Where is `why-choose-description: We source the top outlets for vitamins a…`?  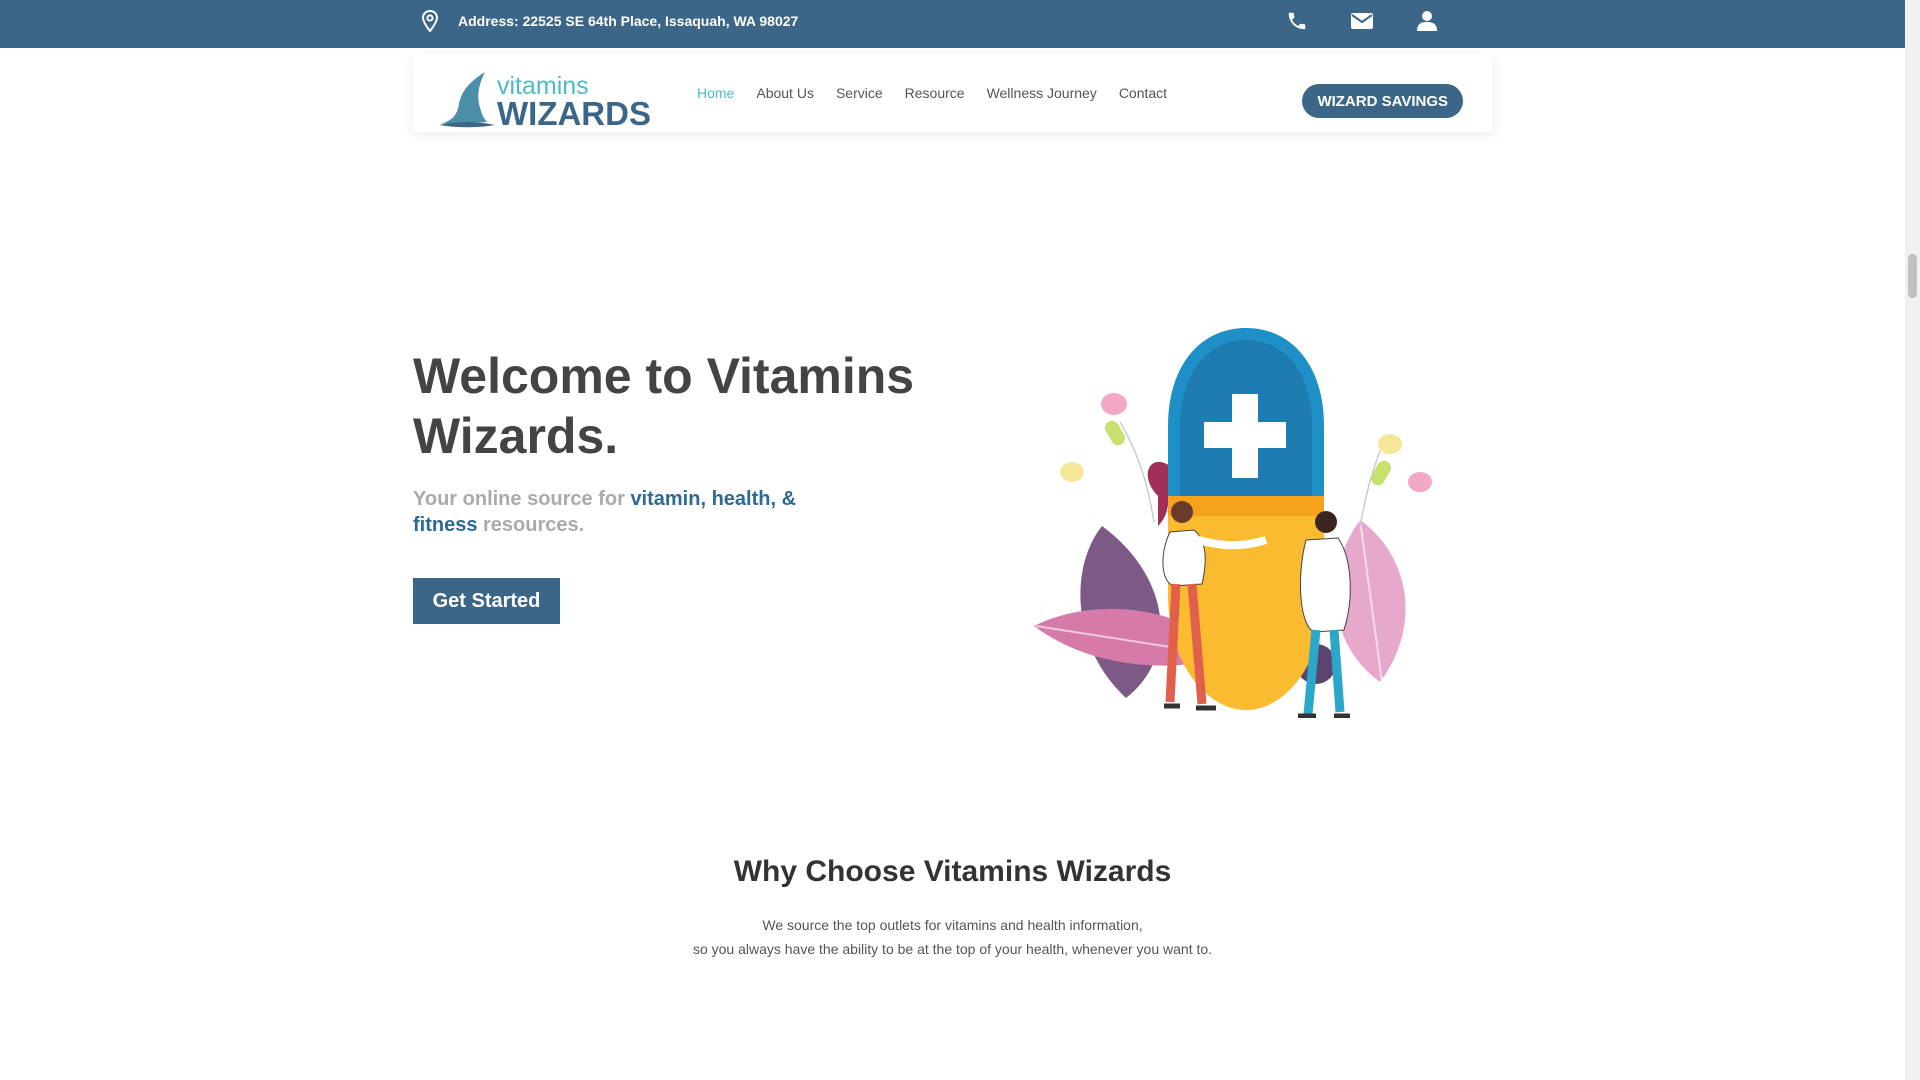 why-choose-description: We source the top outlets for vitamins a… is located at coordinates (952, 937).